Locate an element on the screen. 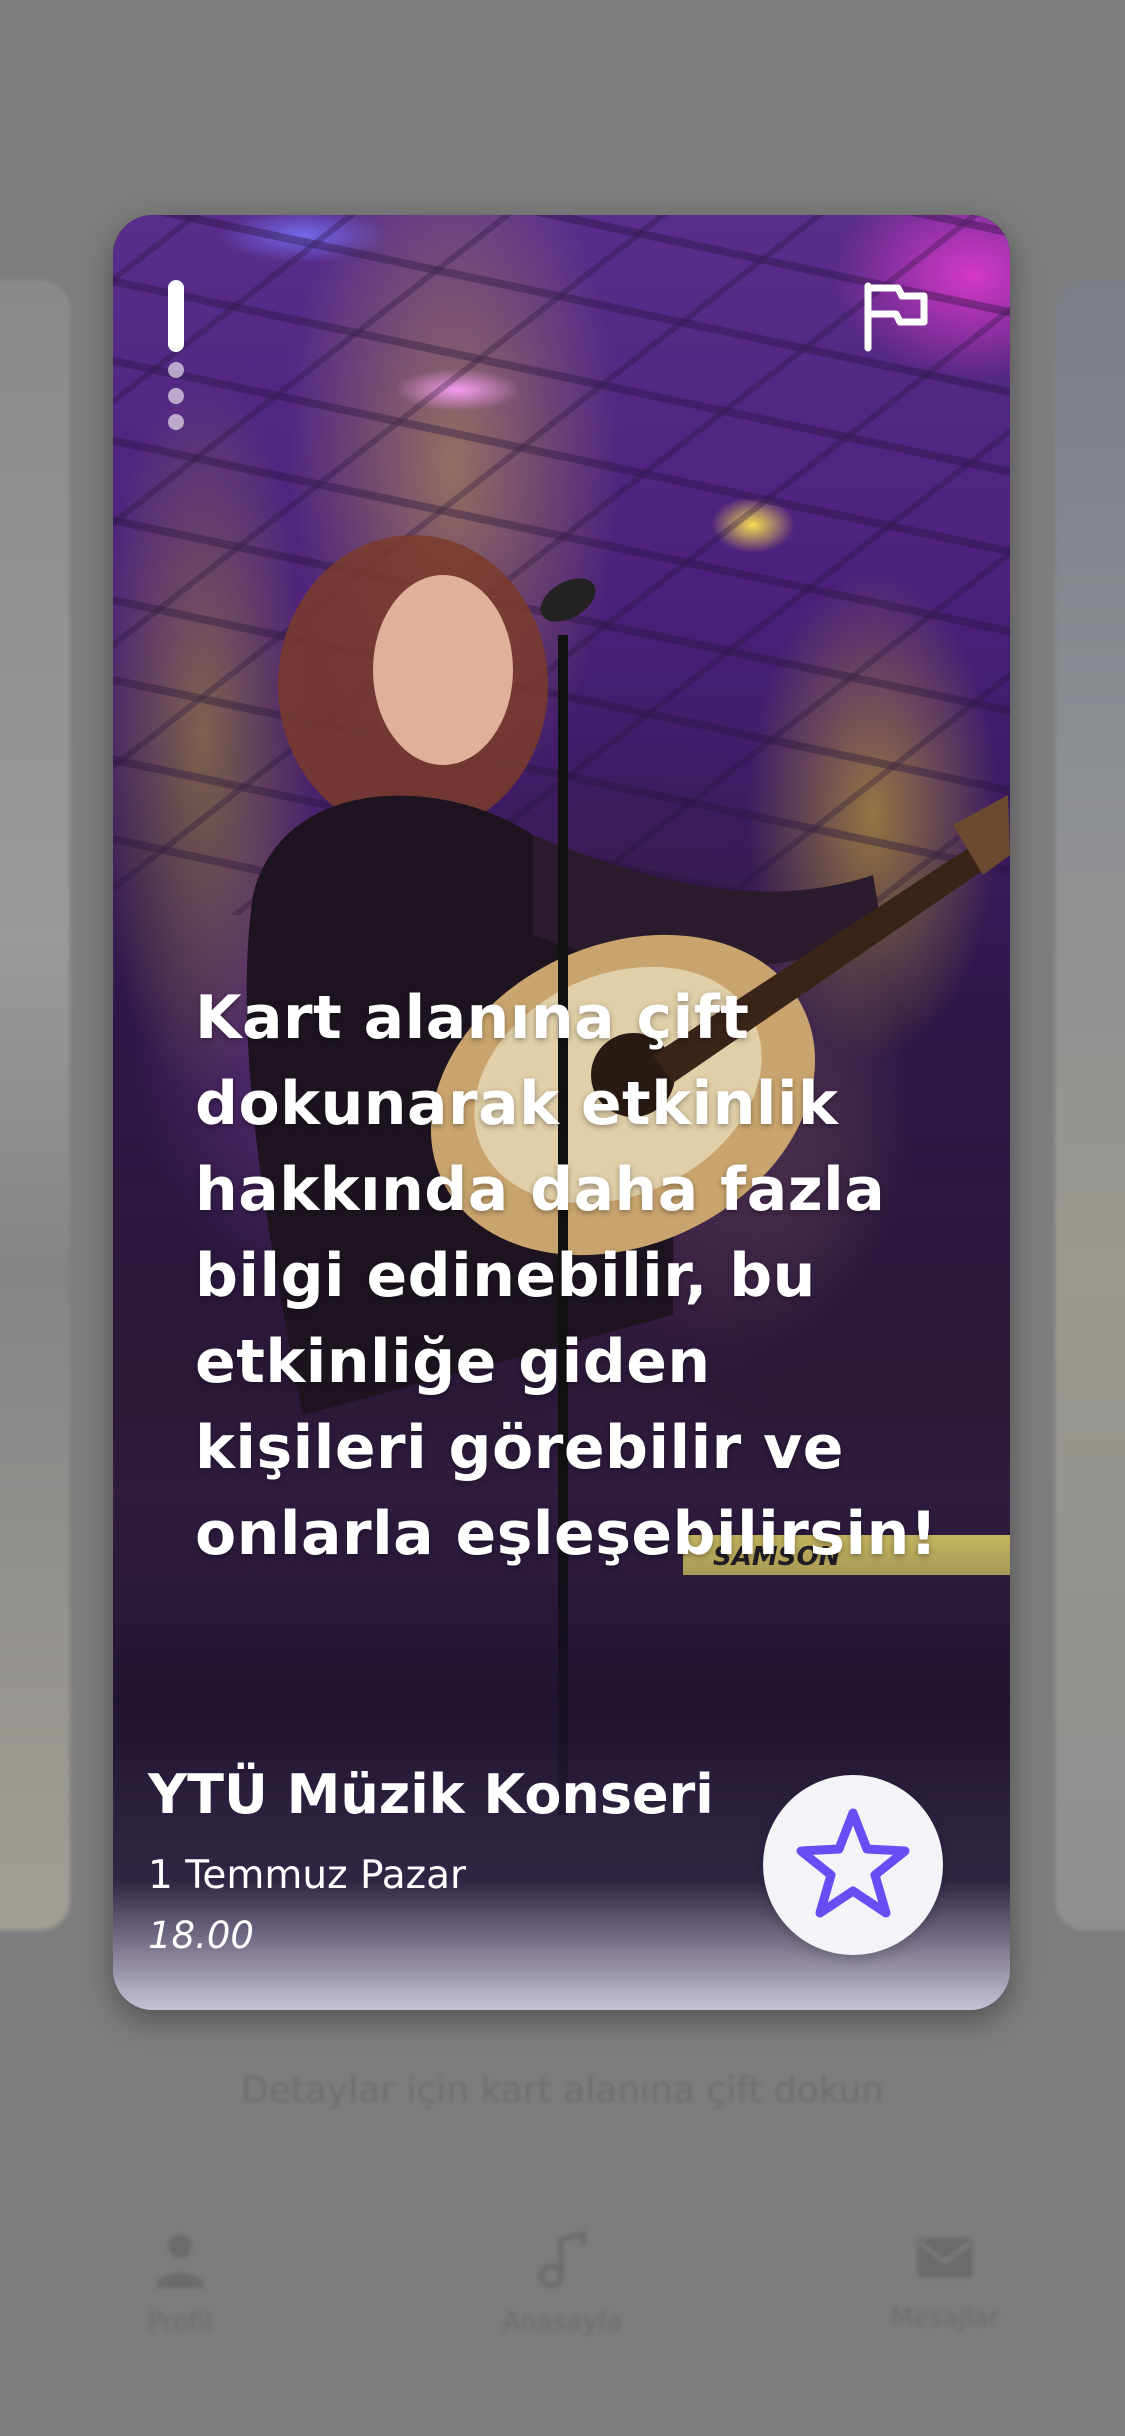 The height and width of the screenshot is (2436, 1125). flag-icon is located at coordinates (895, 317).